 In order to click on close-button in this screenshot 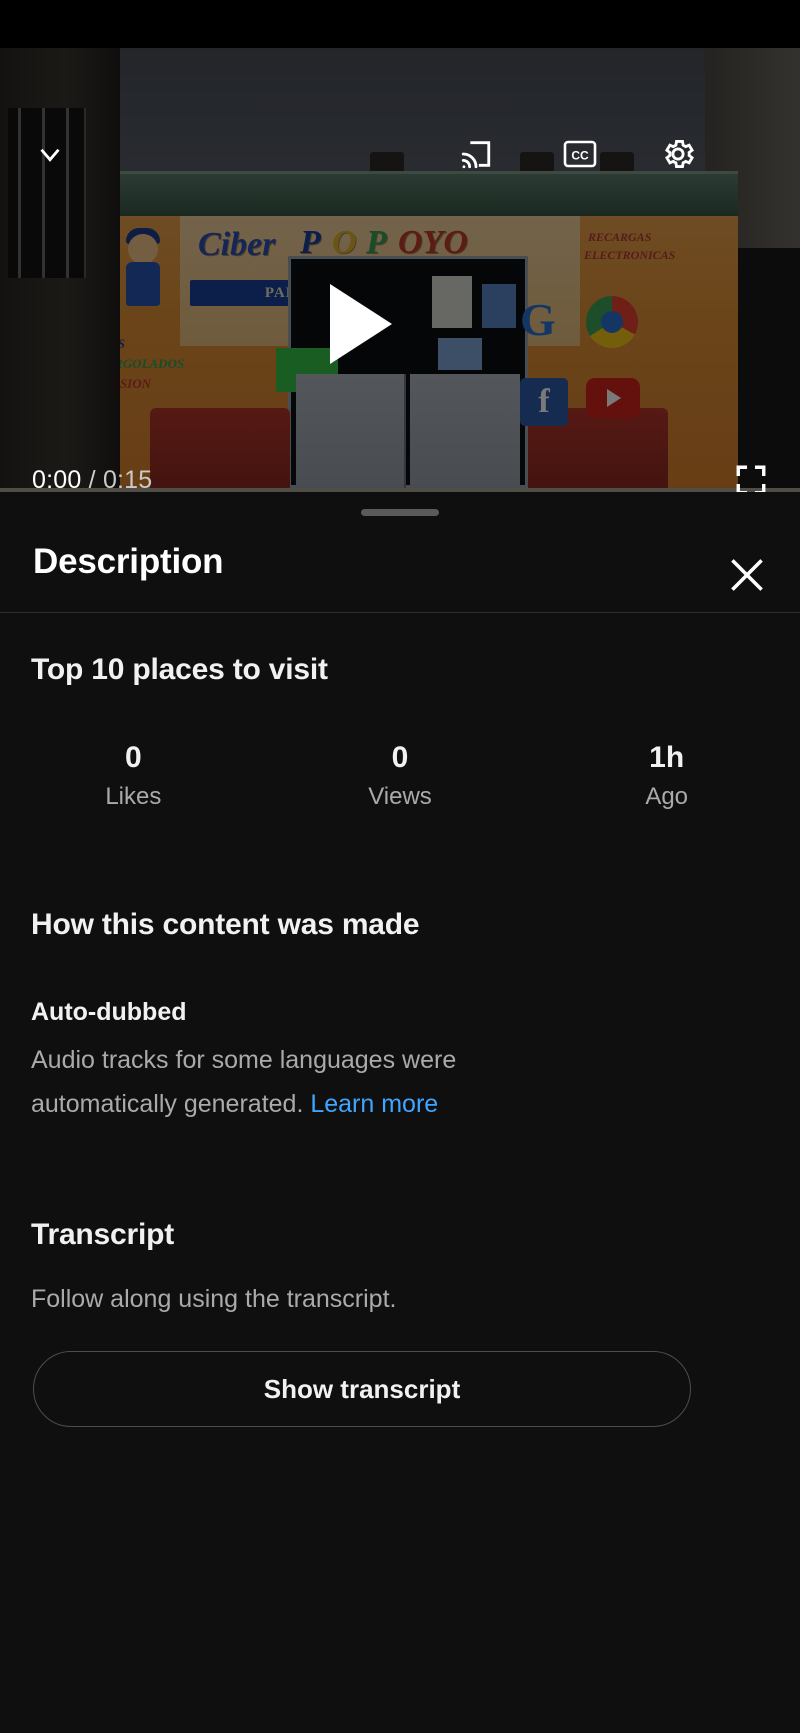, I will do `click(747, 575)`.